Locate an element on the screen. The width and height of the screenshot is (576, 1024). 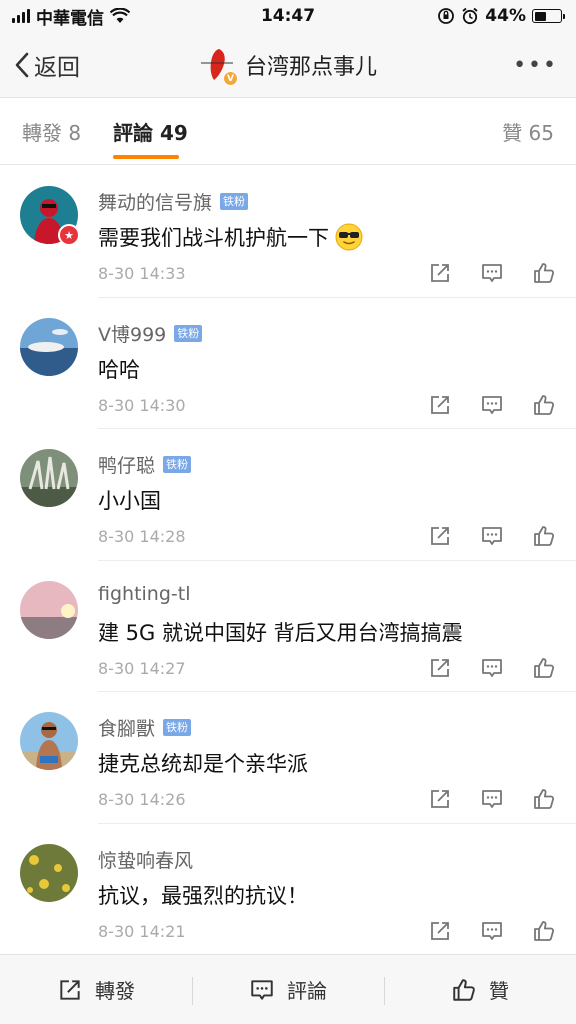
comment-time: 8-30 14:30 is located at coordinates (142, 405).